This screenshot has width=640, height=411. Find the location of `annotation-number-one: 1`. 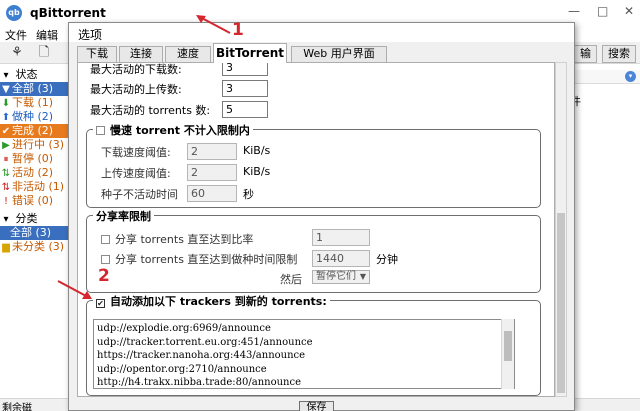

annotation-number-one: 1 is located at coordinates (238, 30).